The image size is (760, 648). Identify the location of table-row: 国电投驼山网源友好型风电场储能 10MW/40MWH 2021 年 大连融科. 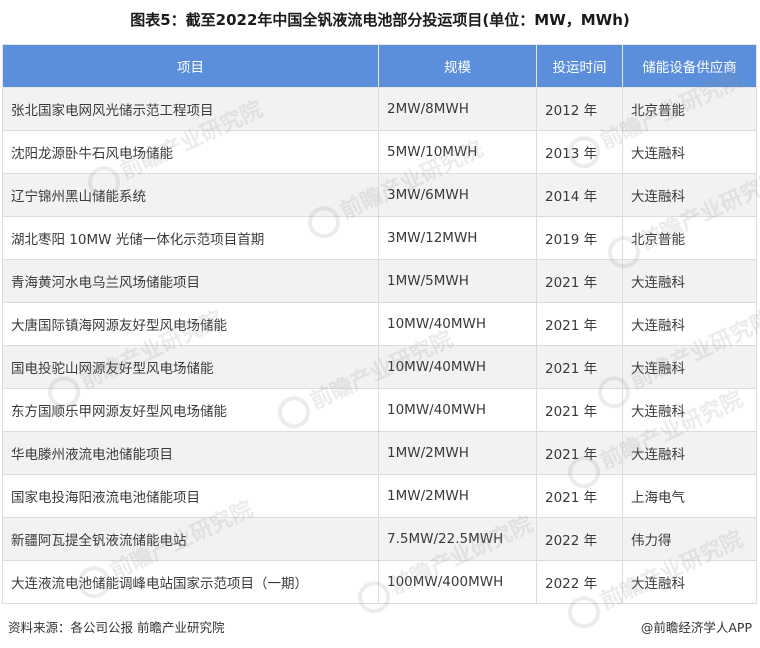
(379, 367).